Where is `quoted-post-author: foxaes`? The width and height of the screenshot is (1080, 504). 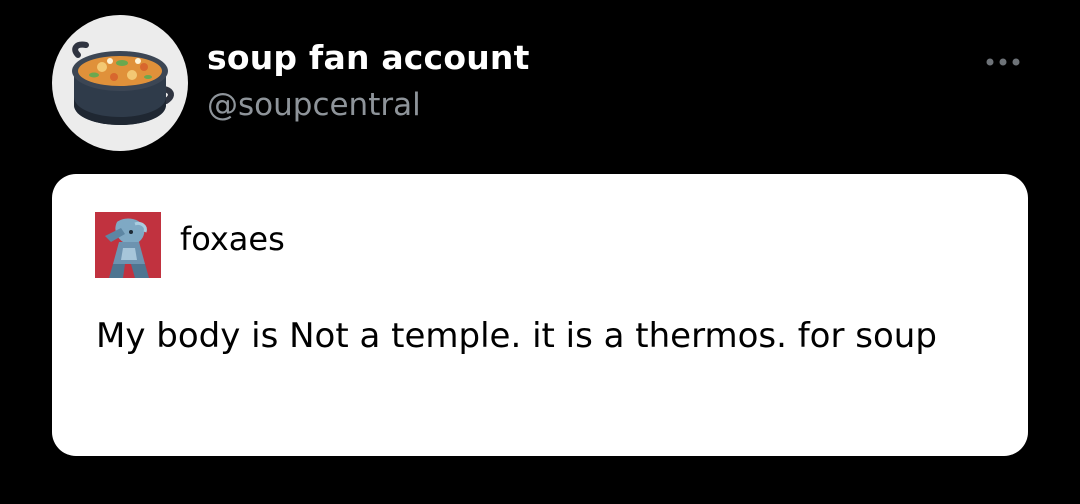
quoted-post-author: foxaes is located at coordinates (232, 239).